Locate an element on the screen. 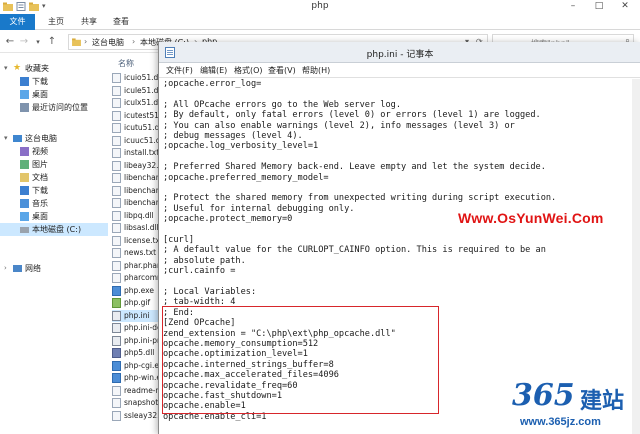 Image resolution: width=640 pixels, height=434 pixels. file-name: iculx51.dll is located at coordinates (143, 102).